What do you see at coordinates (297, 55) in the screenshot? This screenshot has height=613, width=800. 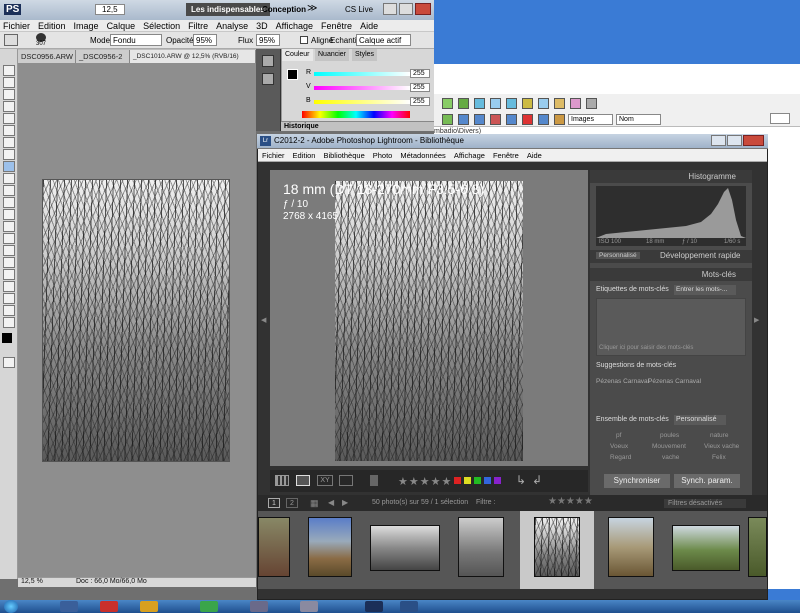 I see `tab-couleur: Couleur` at bounding box center [297, 55].